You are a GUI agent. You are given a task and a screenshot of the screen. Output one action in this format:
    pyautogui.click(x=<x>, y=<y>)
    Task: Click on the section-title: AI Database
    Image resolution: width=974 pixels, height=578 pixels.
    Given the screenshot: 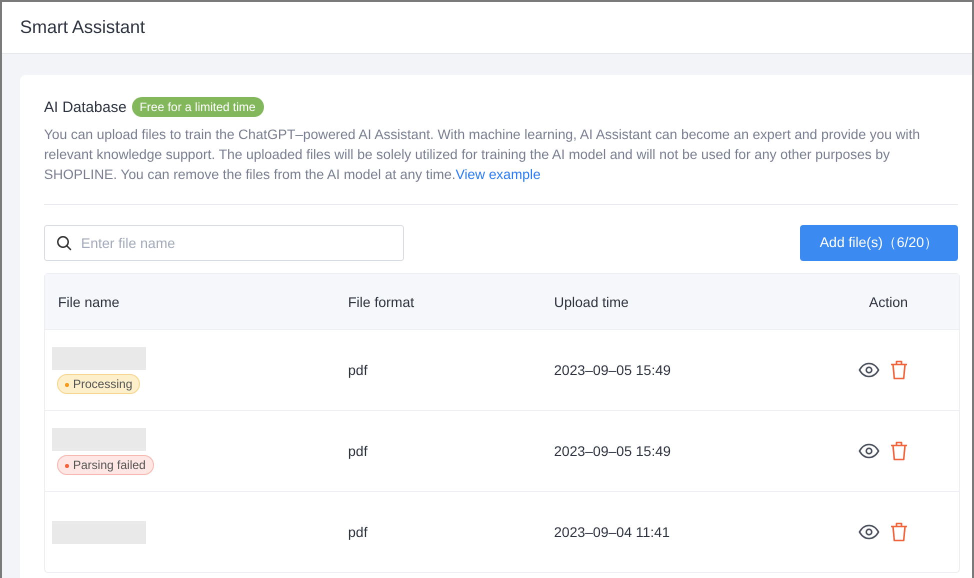 What is the action you would take?
    pyautogui.click(x=85, y=107)
    